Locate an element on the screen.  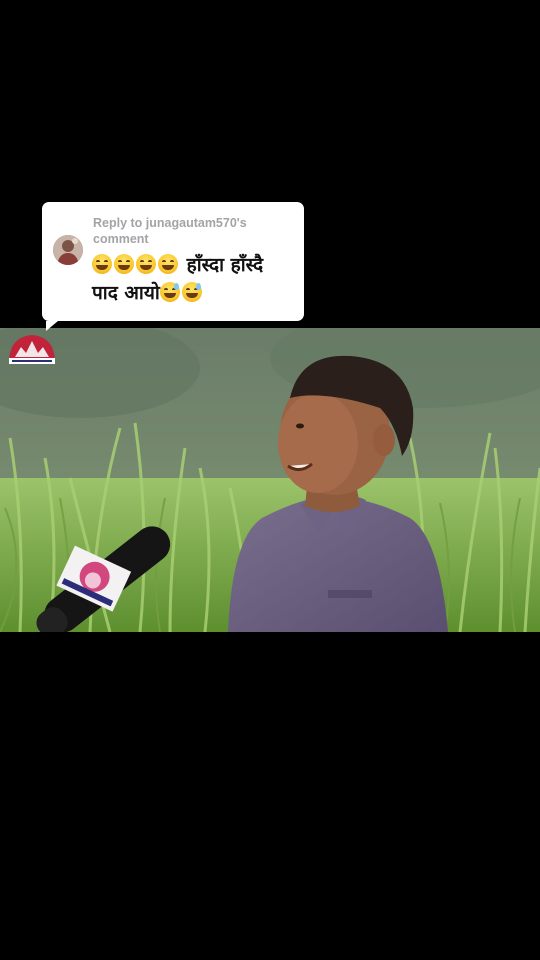
comment-text: हाँस्दा हाँस्दै पाद आयो is located at coordinates (194, 279).